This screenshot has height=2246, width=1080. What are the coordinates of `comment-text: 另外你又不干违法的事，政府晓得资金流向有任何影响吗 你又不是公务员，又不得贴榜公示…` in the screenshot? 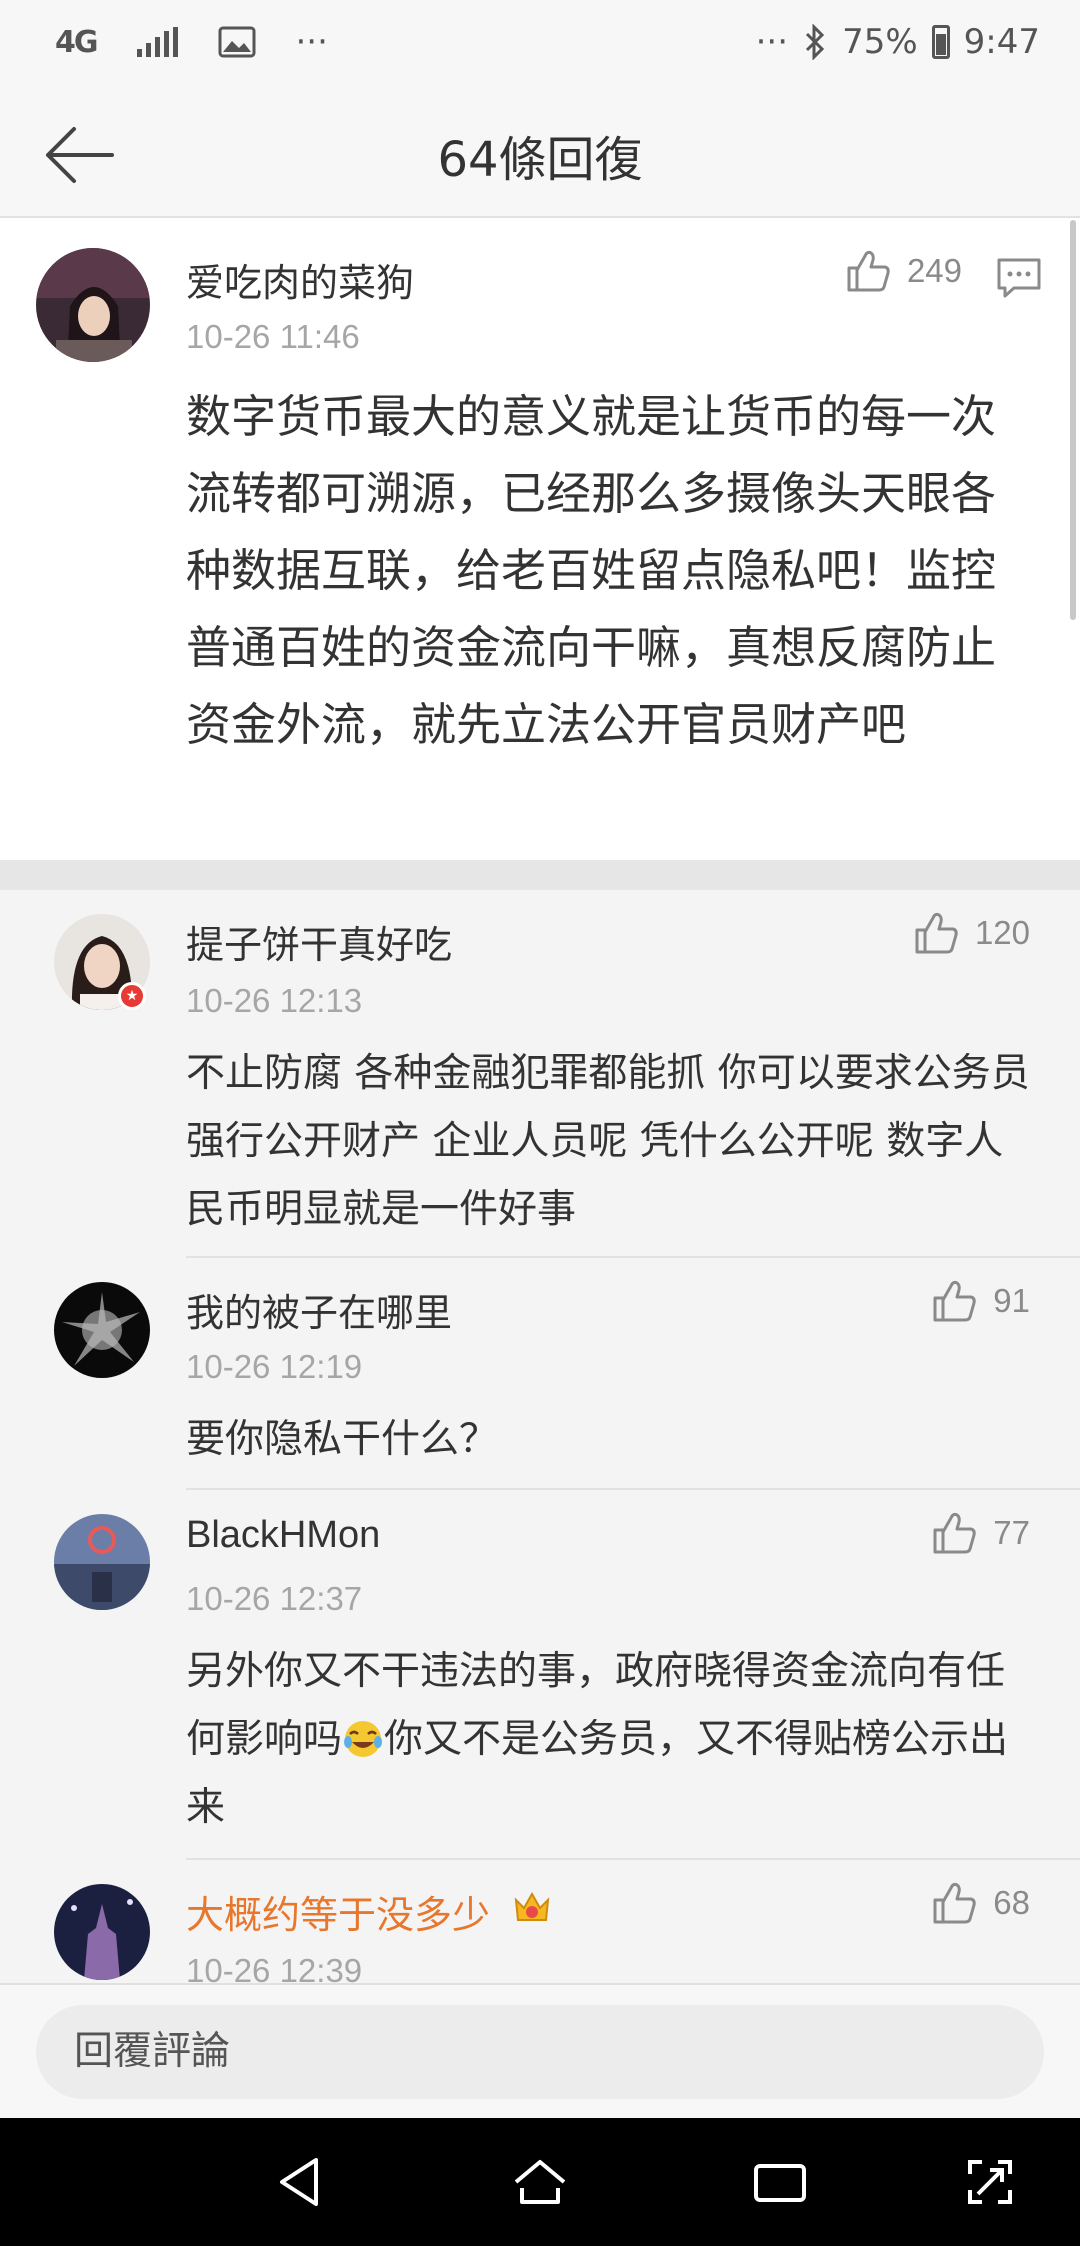 It's located at (611, 1740).